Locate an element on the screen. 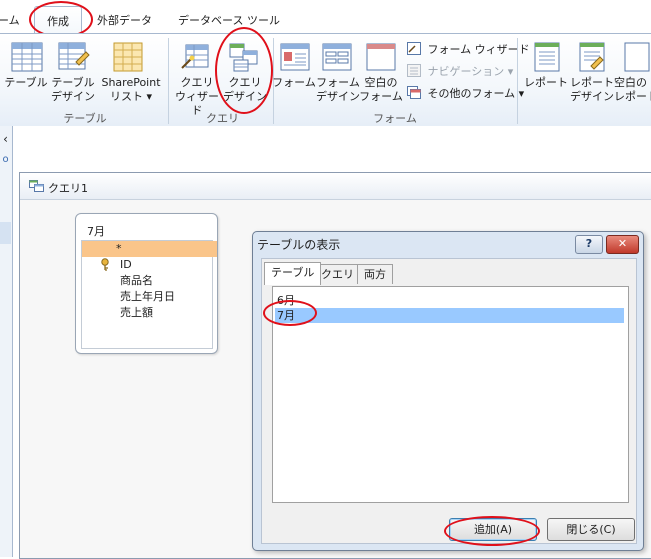  query-icon is located at coordinates (36, 187).